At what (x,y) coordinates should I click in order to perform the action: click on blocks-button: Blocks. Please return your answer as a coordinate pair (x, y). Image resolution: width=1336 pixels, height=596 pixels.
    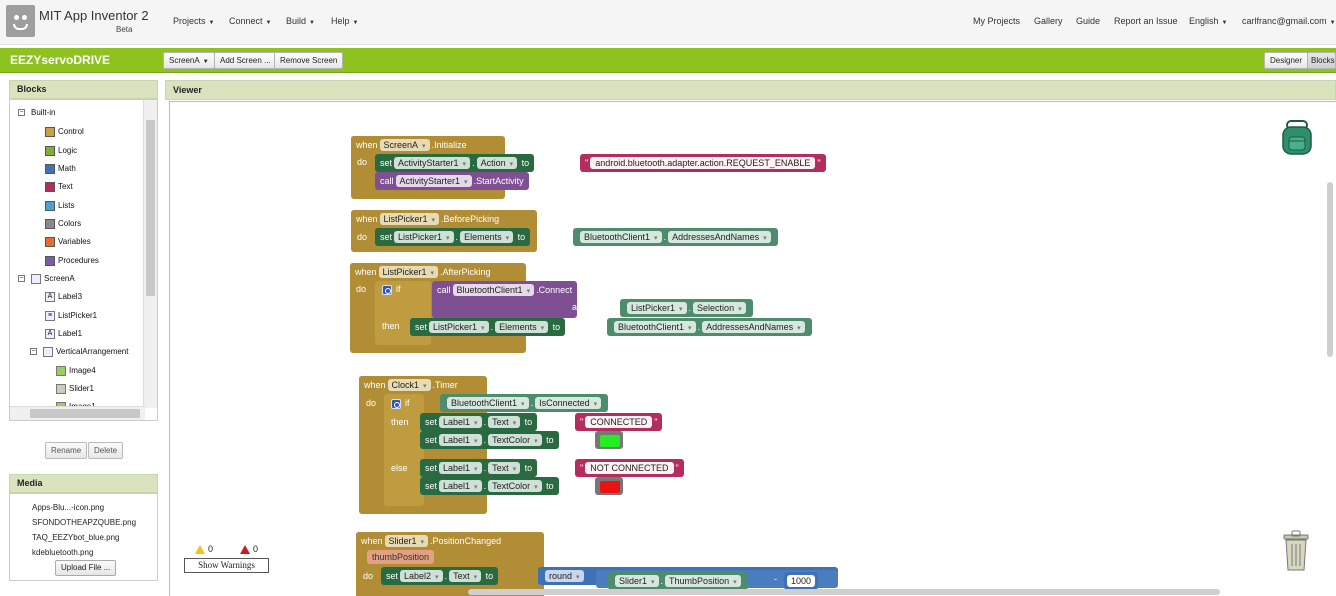
    Looking at the image, I should click on (1321, 60).